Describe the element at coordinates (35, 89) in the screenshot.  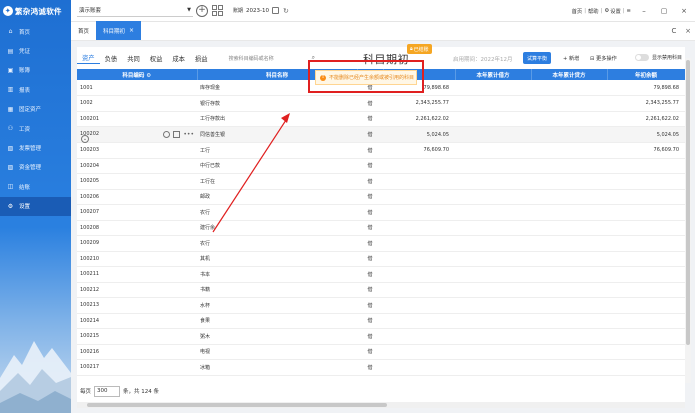
I see `sidebar-item-3: ▥ 报表` at that location.